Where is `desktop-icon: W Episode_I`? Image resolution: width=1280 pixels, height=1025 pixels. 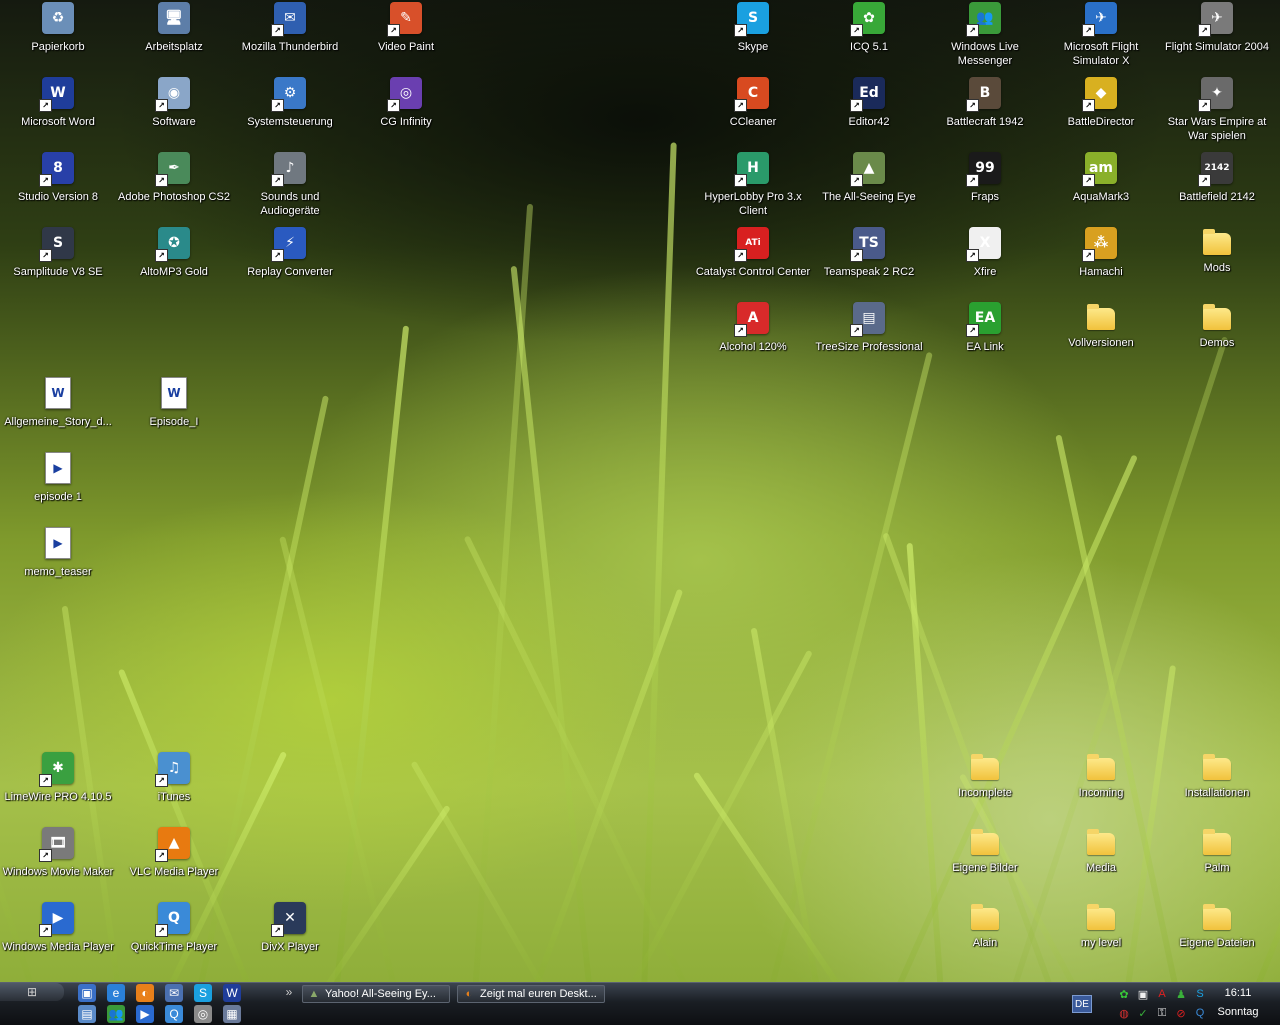 desktop-icon: W Episode_I is located at coordinates (174, 410).